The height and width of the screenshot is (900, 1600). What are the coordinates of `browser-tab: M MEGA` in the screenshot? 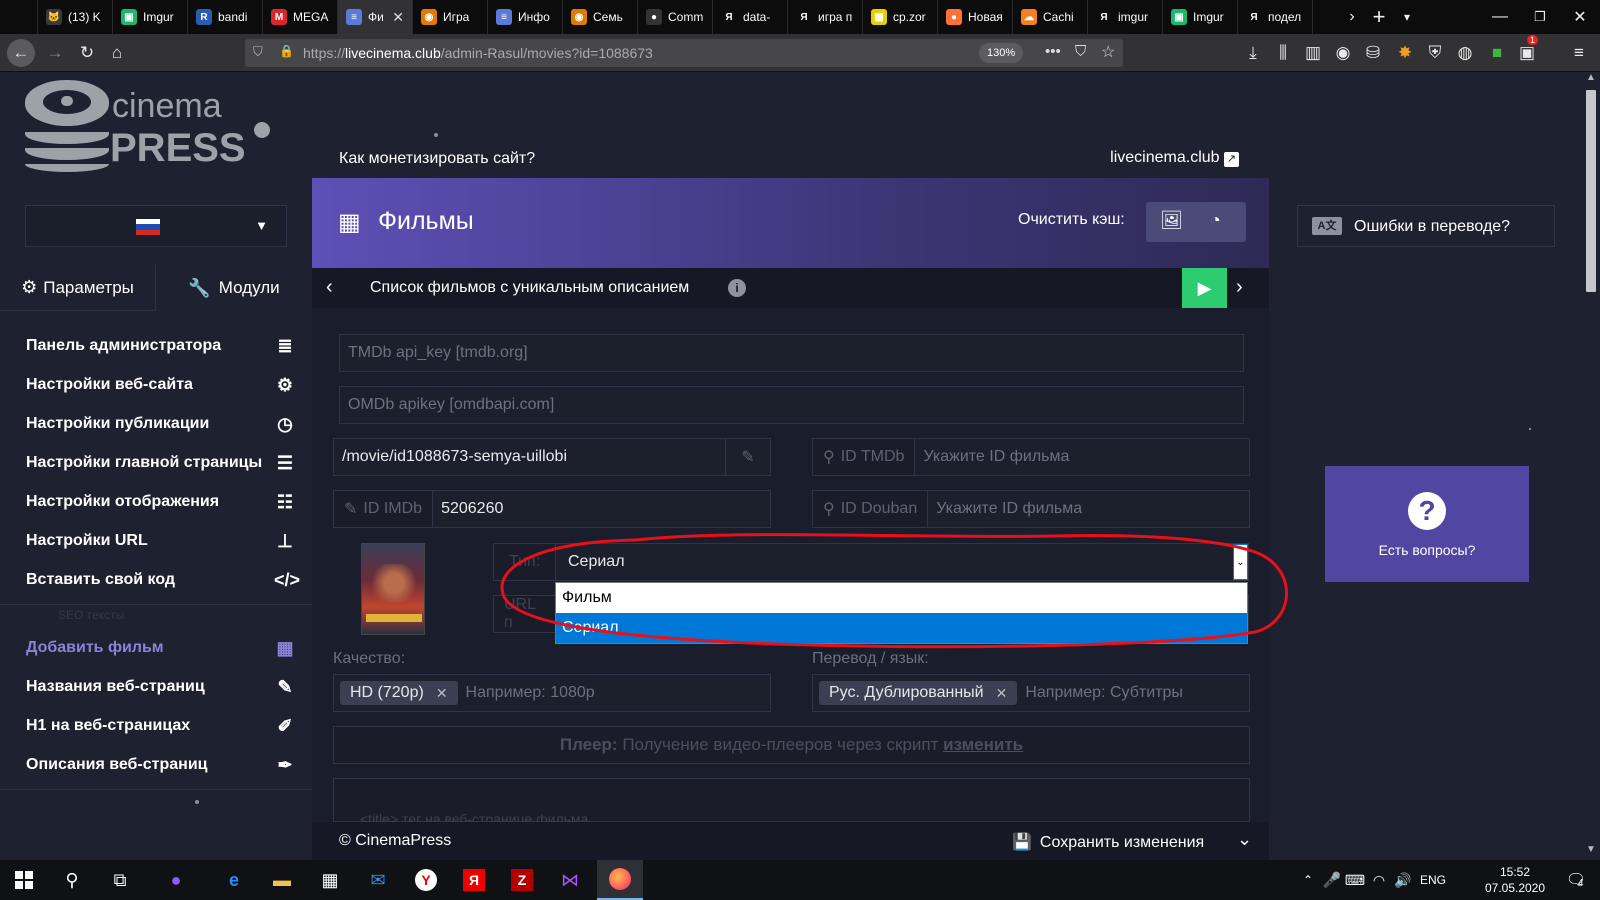 It's located at (300, 17).